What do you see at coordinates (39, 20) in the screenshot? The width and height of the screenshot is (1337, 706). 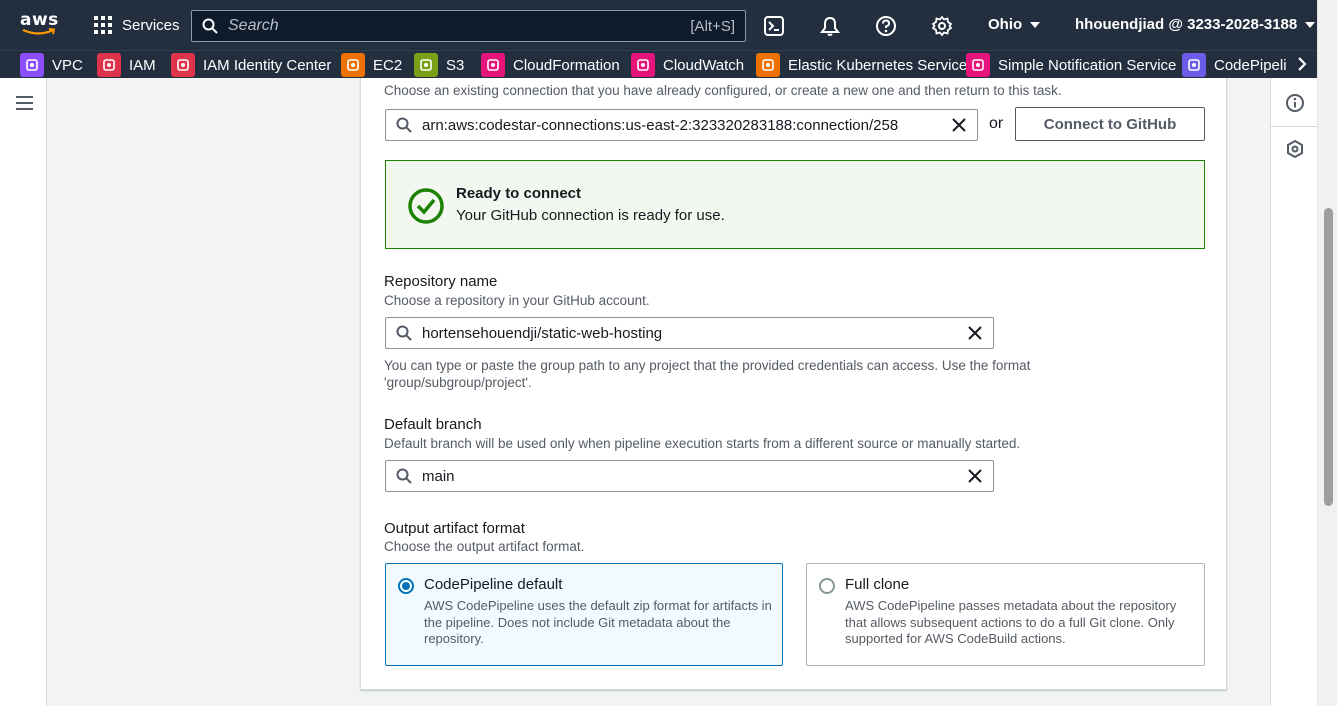 I see `aws-logo-text: aws` at bounding box center [39, 20].